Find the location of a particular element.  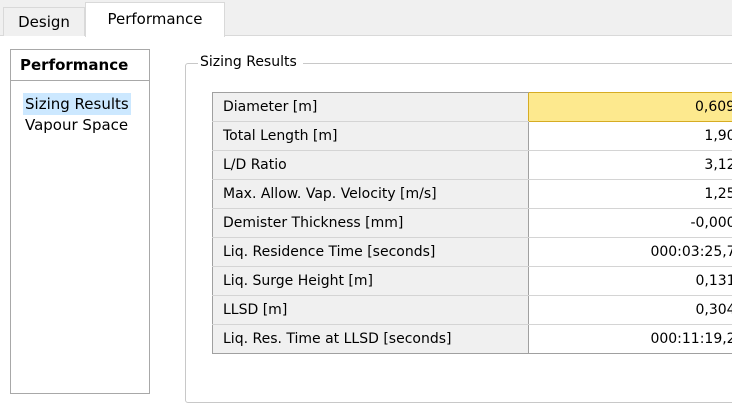

table-row: Total Length [m] 1,902 is located at coordinates (472, 136).